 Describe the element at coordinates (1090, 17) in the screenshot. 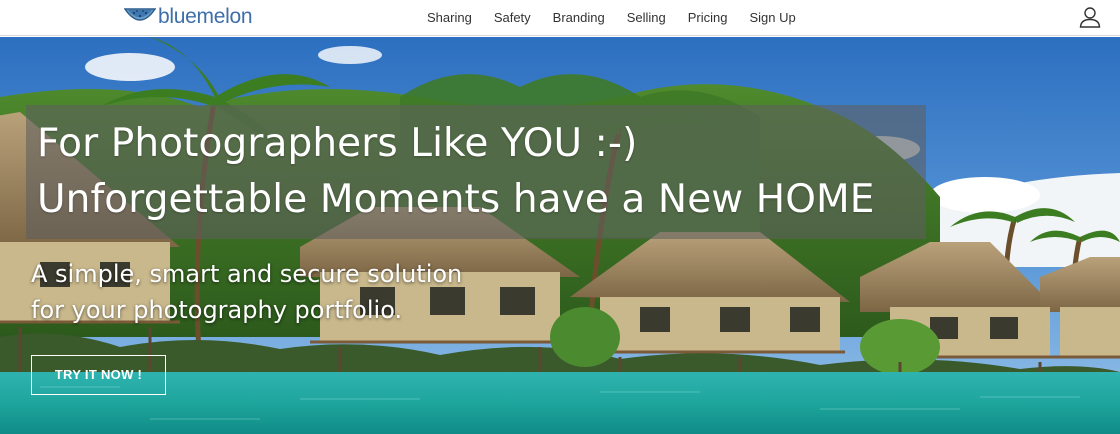

I see `user-icon` at that location.